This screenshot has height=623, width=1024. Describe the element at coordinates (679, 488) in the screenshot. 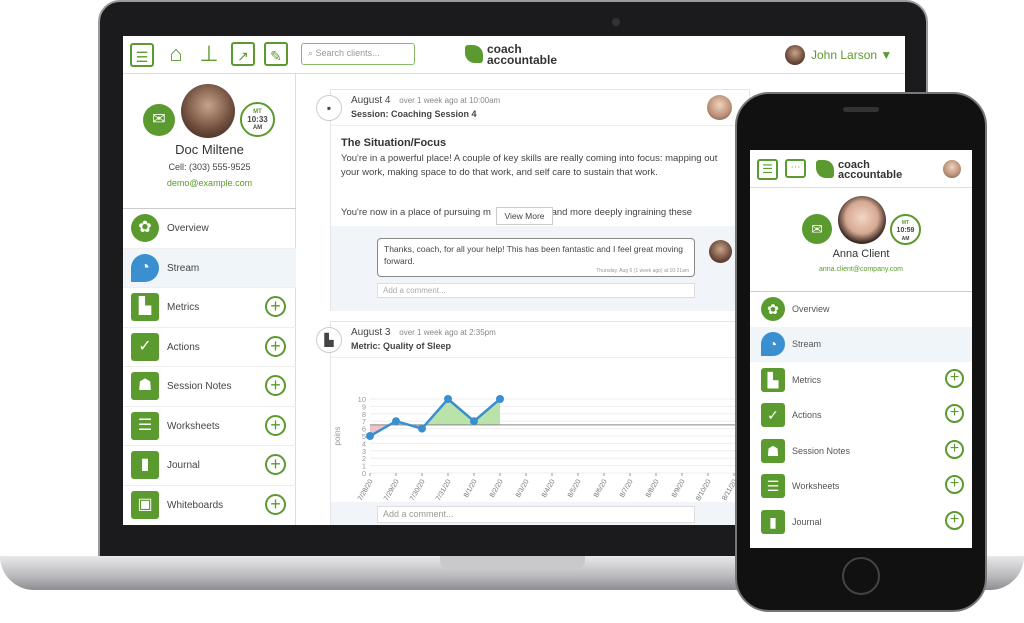

I see `x-tick-label: 8/9/20` at that location.